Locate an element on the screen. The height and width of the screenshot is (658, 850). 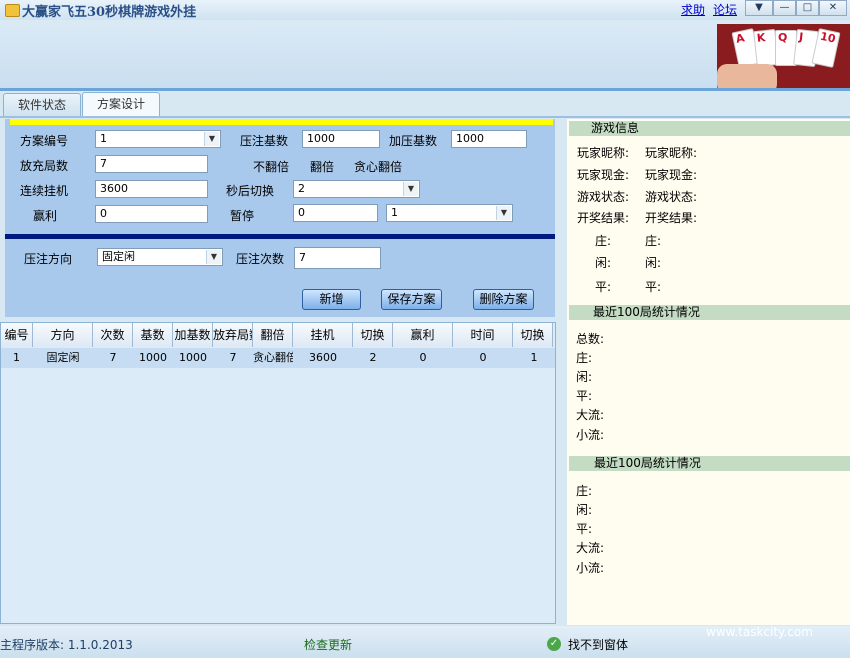
stats1-header: 最近100局统计情况 is located at coordinates (709, 312).